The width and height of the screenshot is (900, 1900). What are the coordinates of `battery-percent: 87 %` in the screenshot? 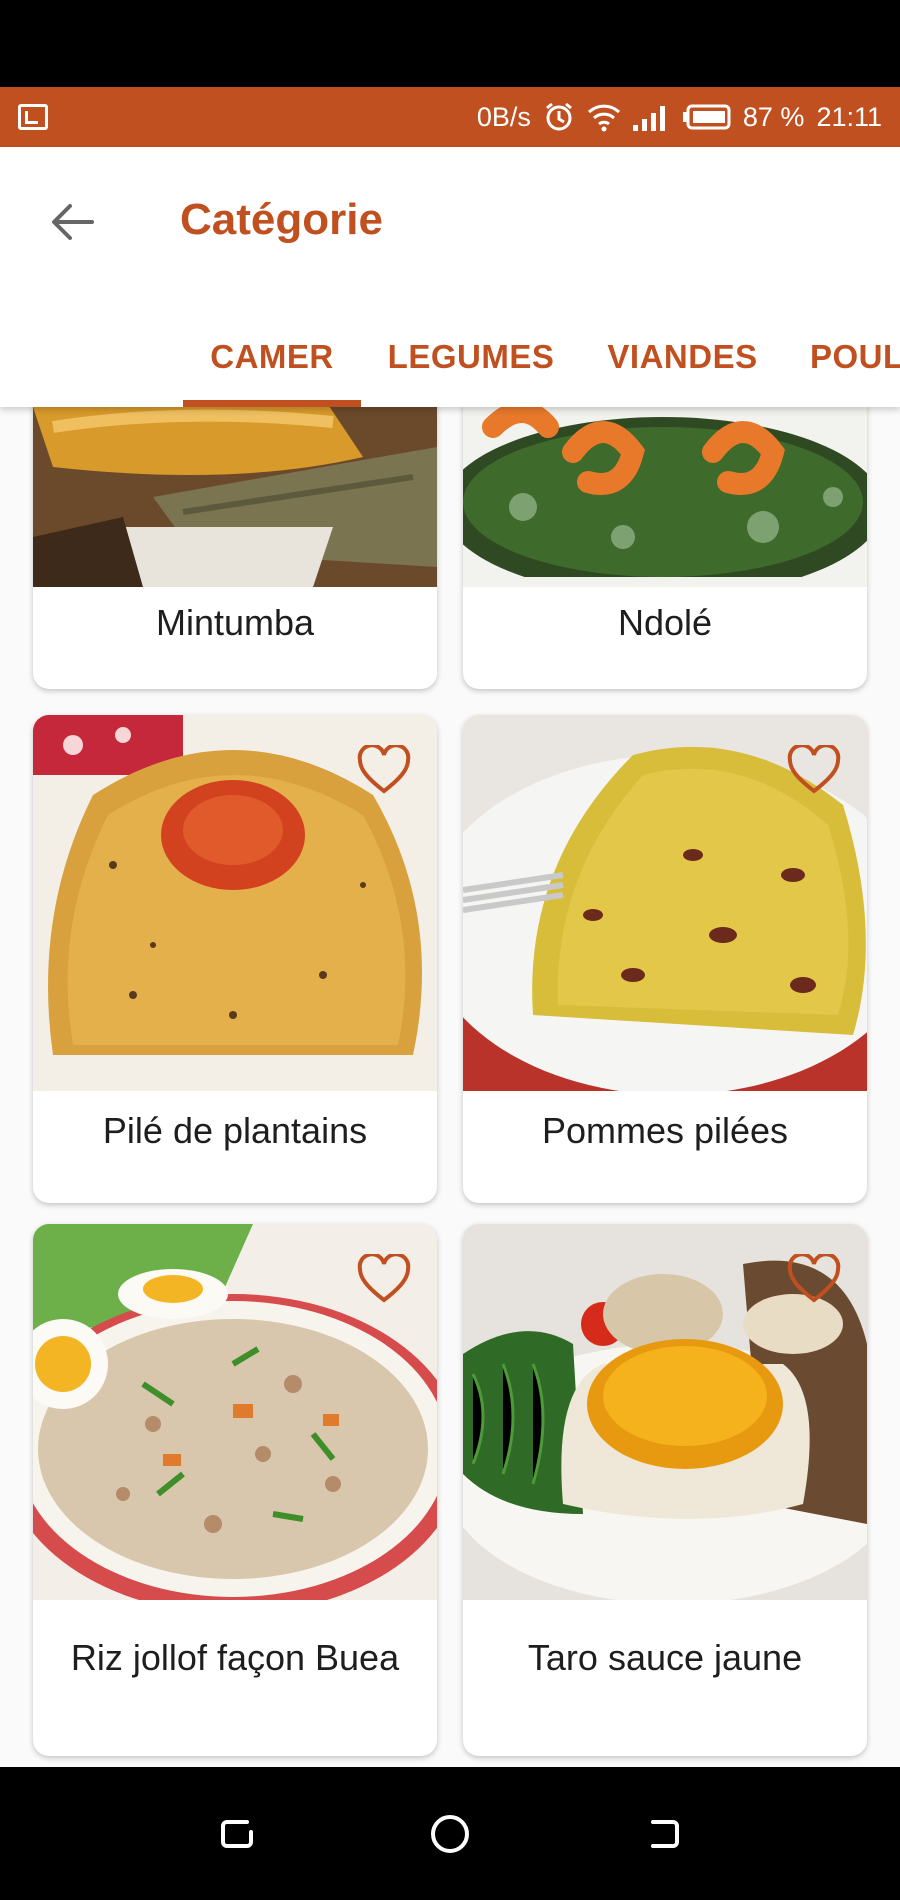 It's located at (773, 116).